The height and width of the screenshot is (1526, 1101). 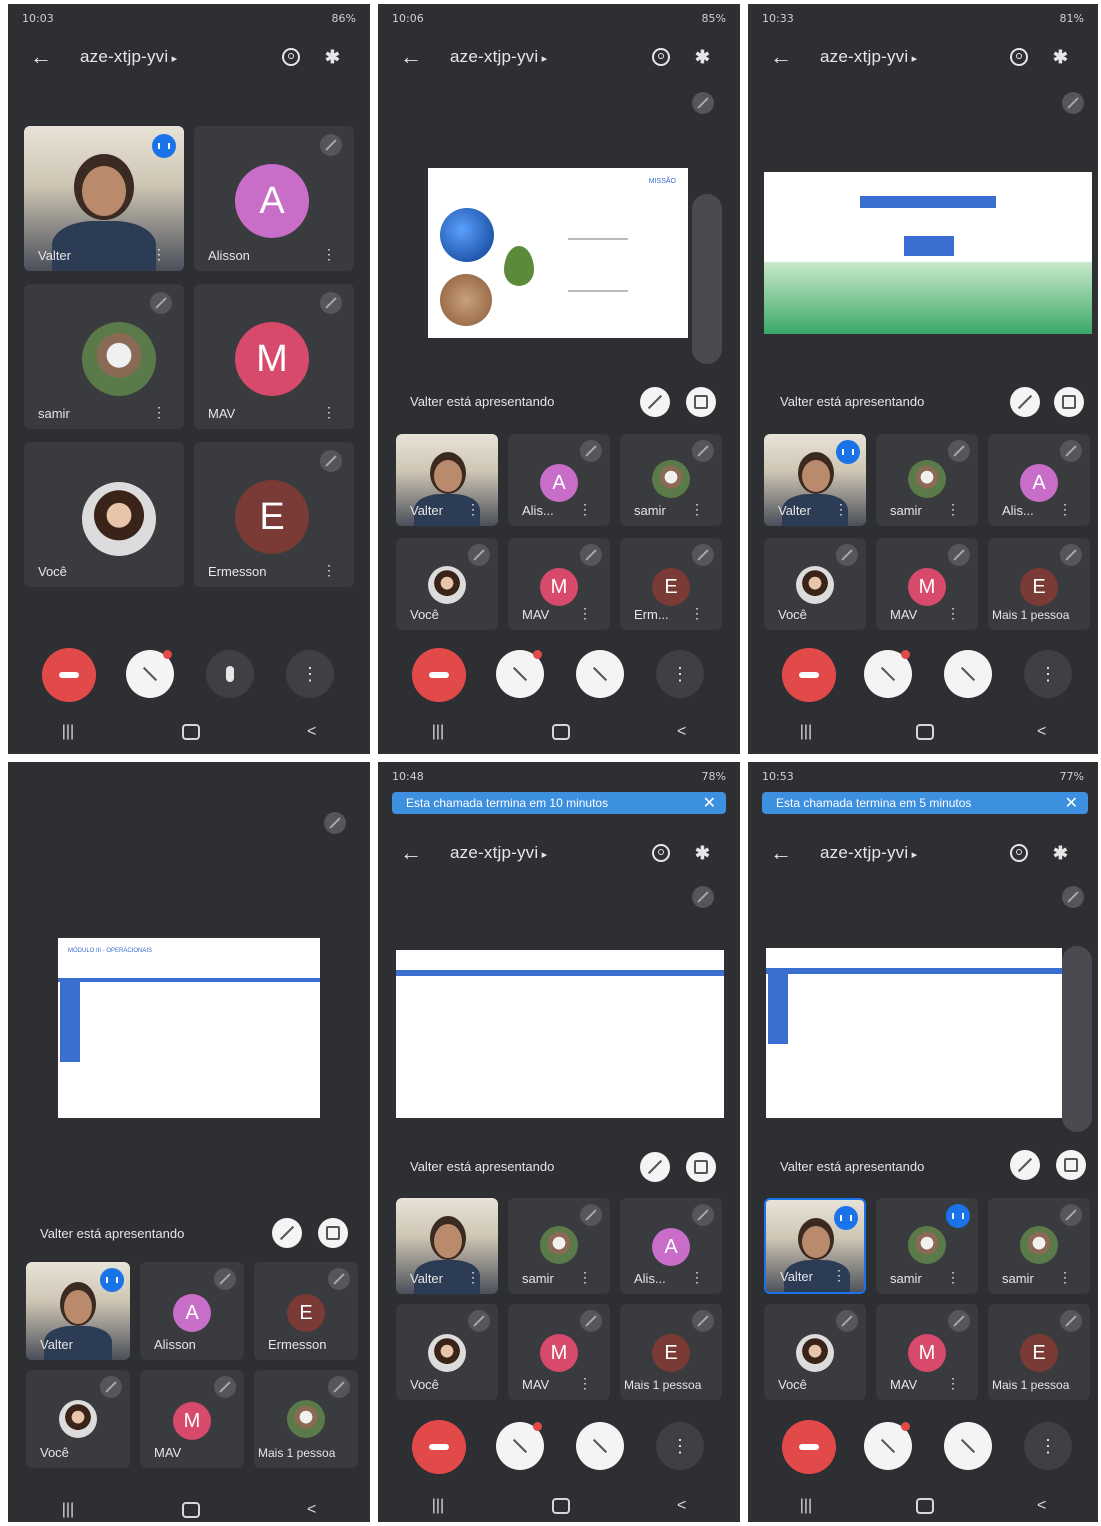 What do you see at coordinates (192, 1419) in the screenshot?
I see `participant-tile-mav: M MAV` at bounding box center [192, 1419].